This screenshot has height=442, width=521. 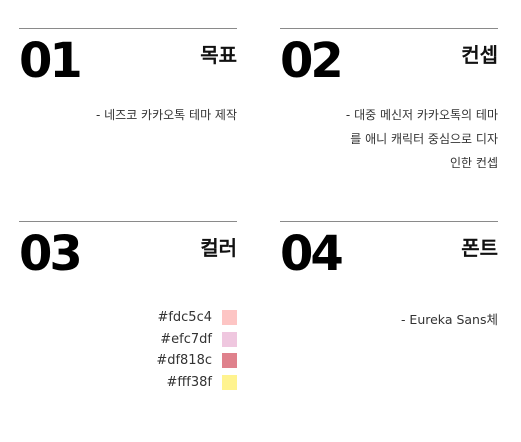 I want to click on section-description: - 대중 메신저 카카오톡의 테마 를 애니 캐릭터 중심으로 디자 인한 컨셉, so click(x=389, y=139).